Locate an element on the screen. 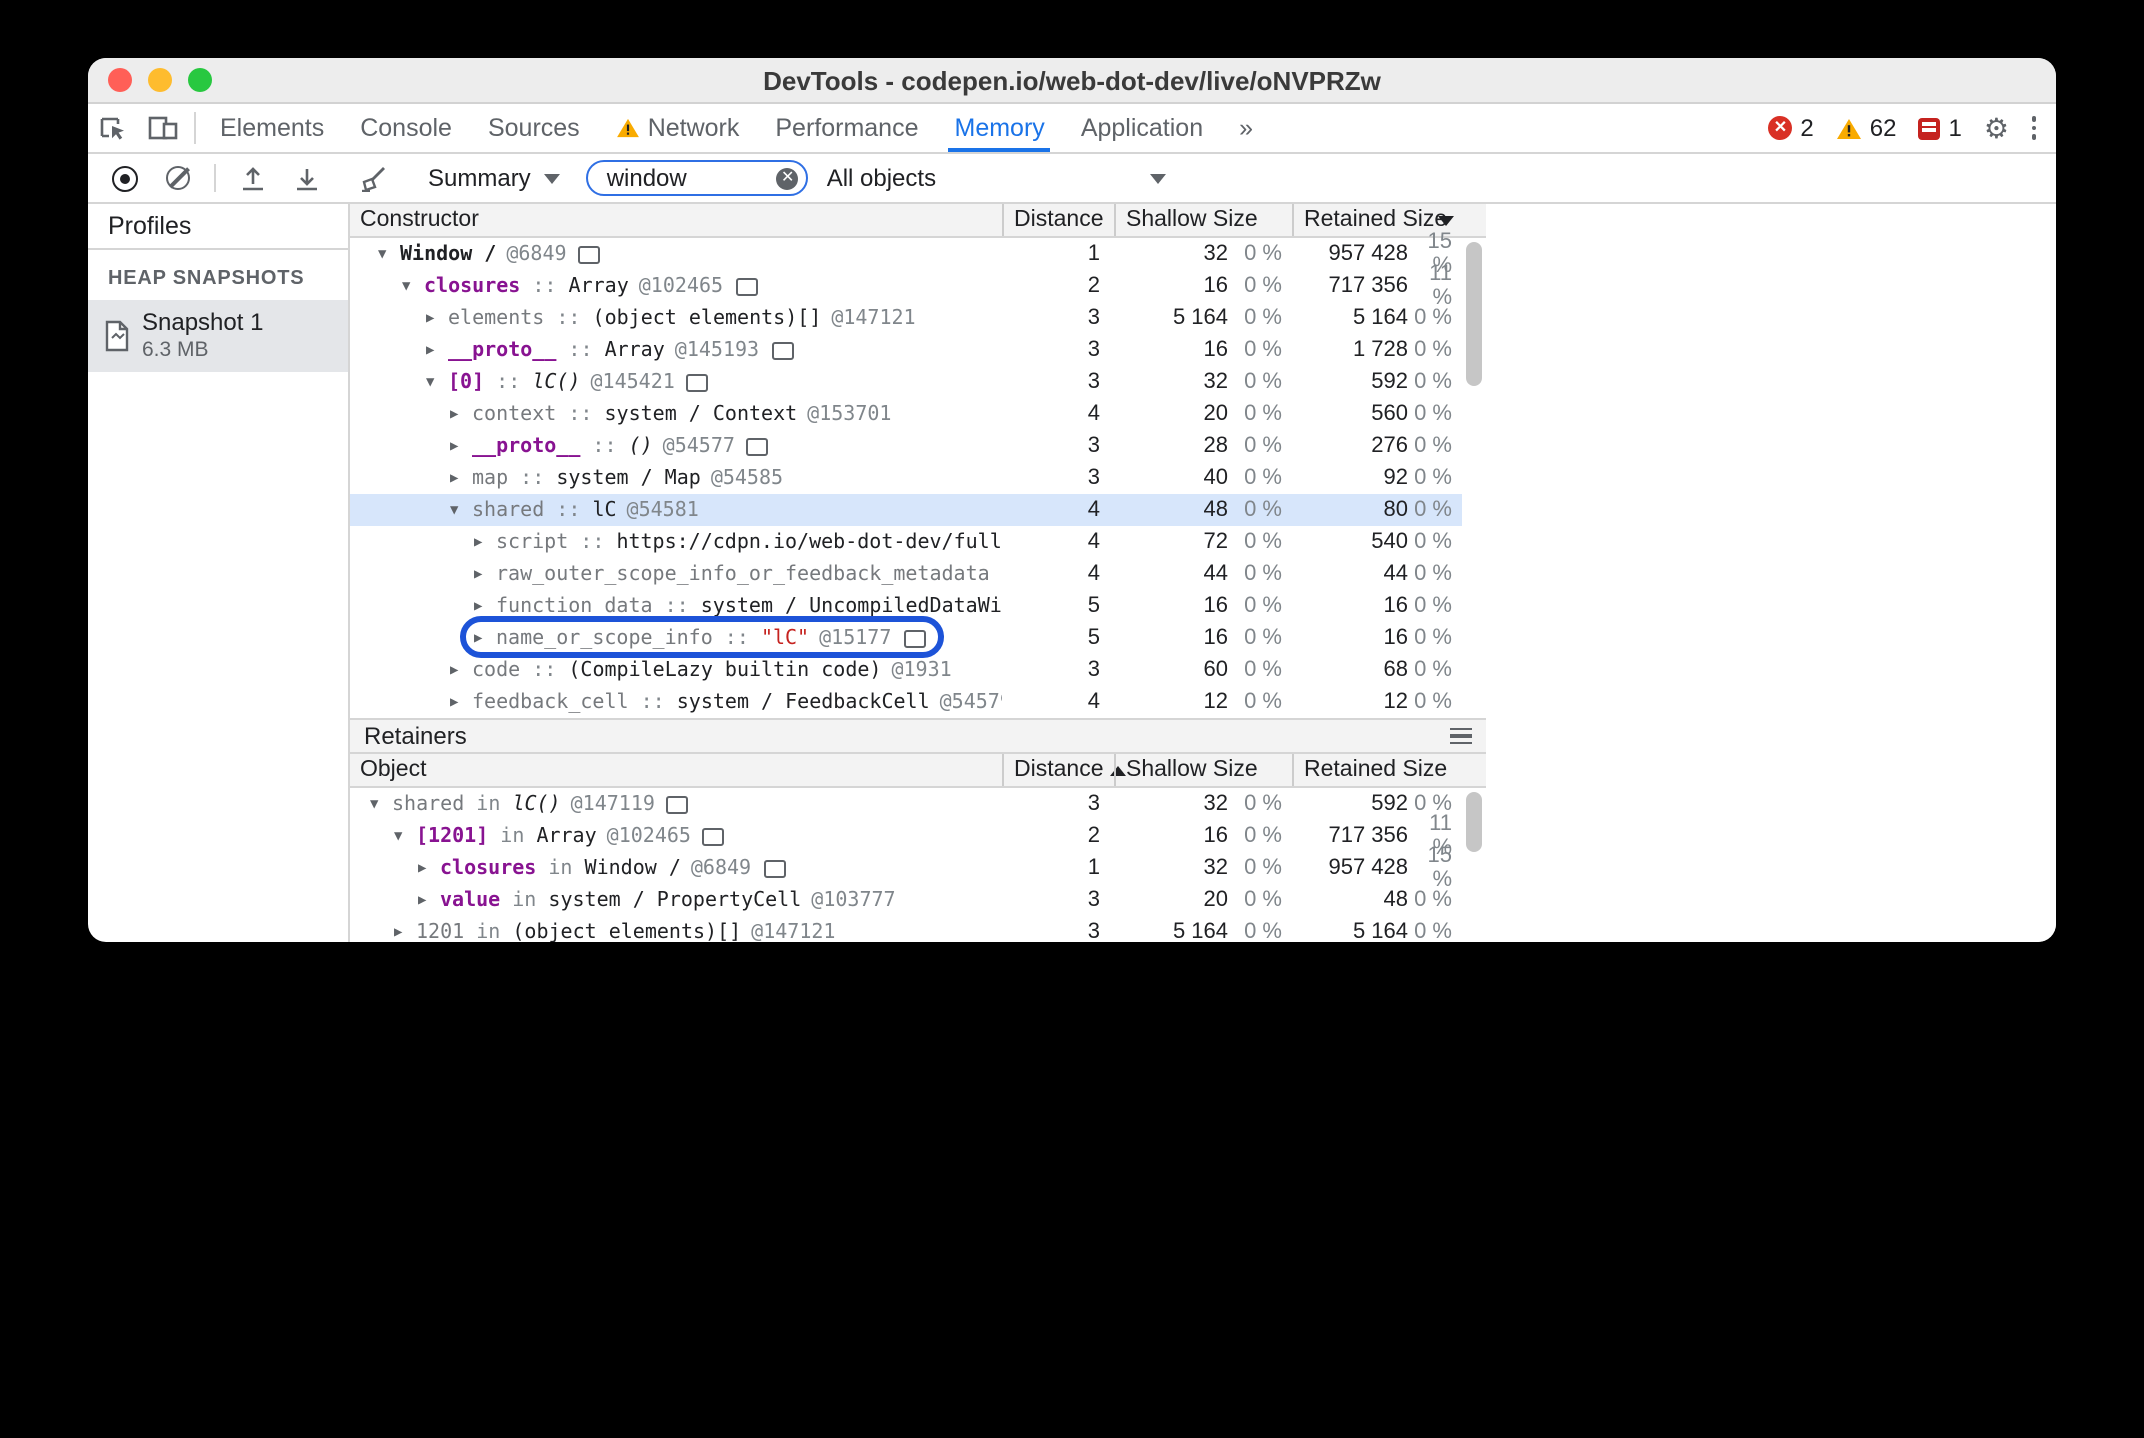 Image resolution: width=2144 pixels, height=1438 pixels. inspect-element-icon is located at coordinates (113, 128).